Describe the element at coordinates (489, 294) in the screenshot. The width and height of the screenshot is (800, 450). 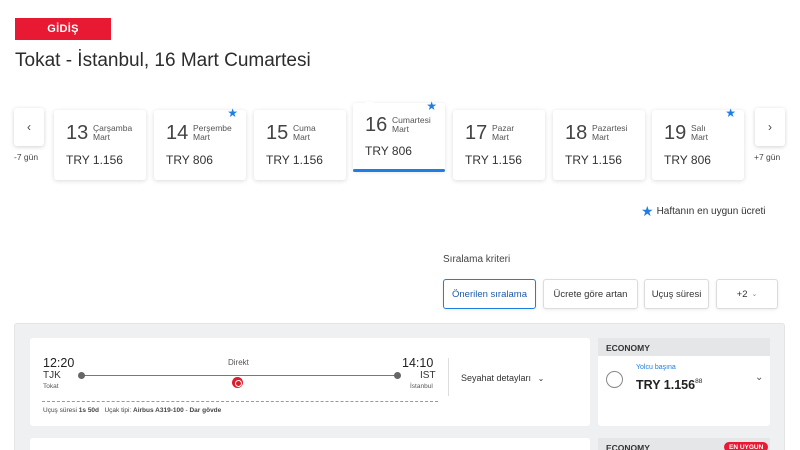
I see `sort-recommended-button: Önerilen sıralama` at that location.